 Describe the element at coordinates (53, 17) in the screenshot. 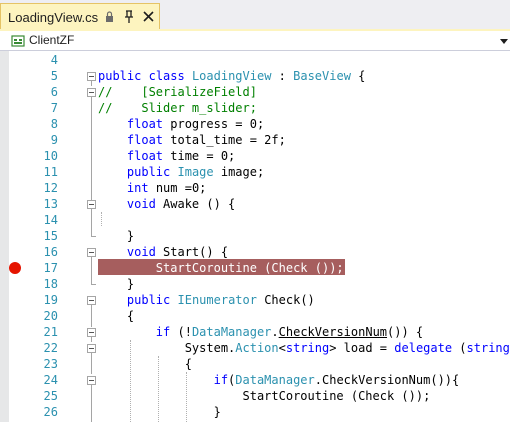

I see `tab-title: LoadingView.cs` at that location.